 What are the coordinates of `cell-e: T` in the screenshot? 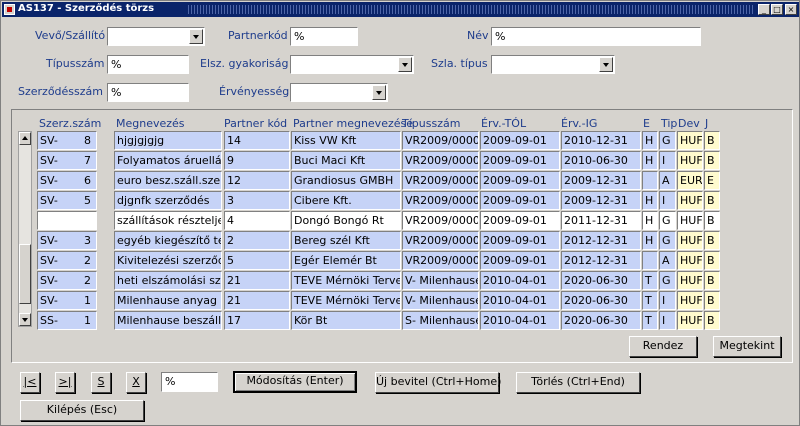 It's located at (650, 280).